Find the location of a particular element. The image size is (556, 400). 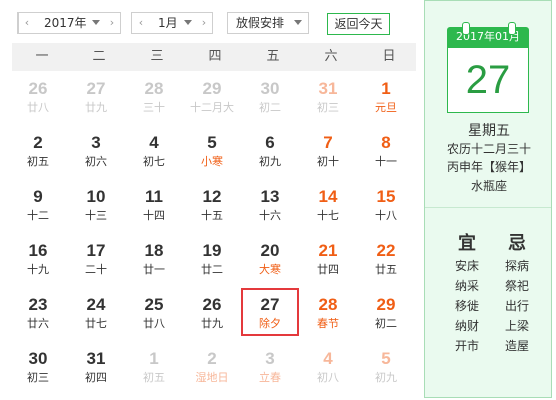

lunar-label: 元旦 is located at coordinates (386, 107).